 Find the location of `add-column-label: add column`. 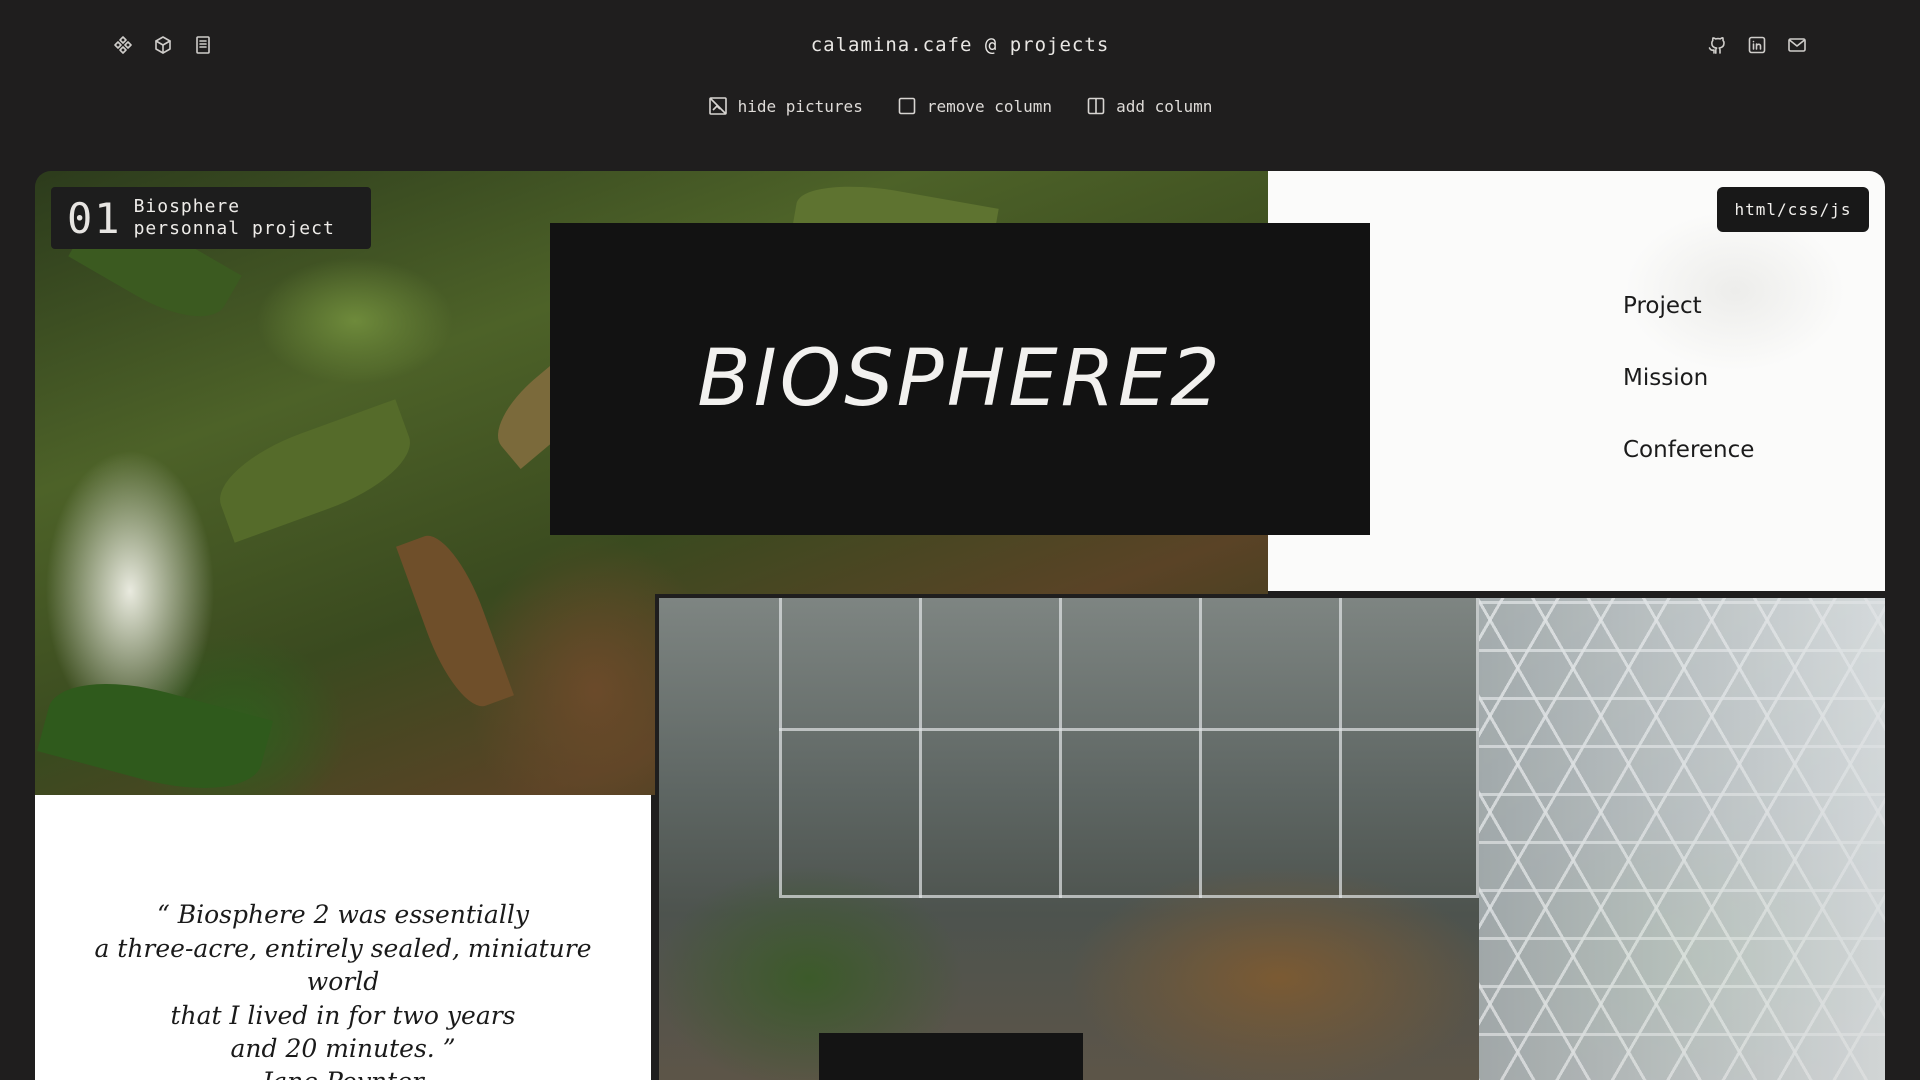

add-column-label: add column is located at coordinates (1164, 106).